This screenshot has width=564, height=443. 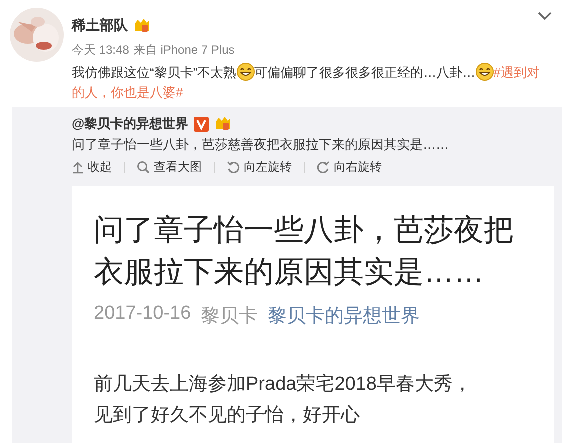 I want to click on chevron-down-icon, so click(x=545, y=16).